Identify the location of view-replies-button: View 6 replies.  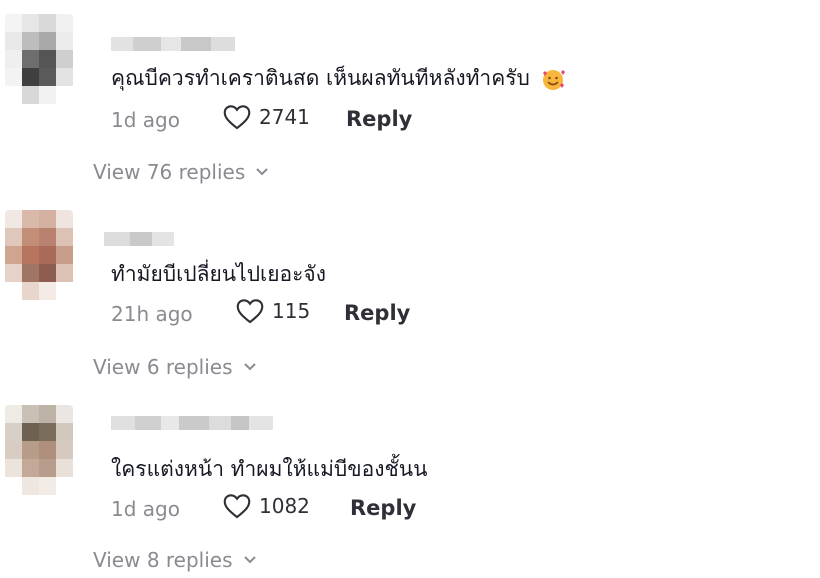
(175, 367).